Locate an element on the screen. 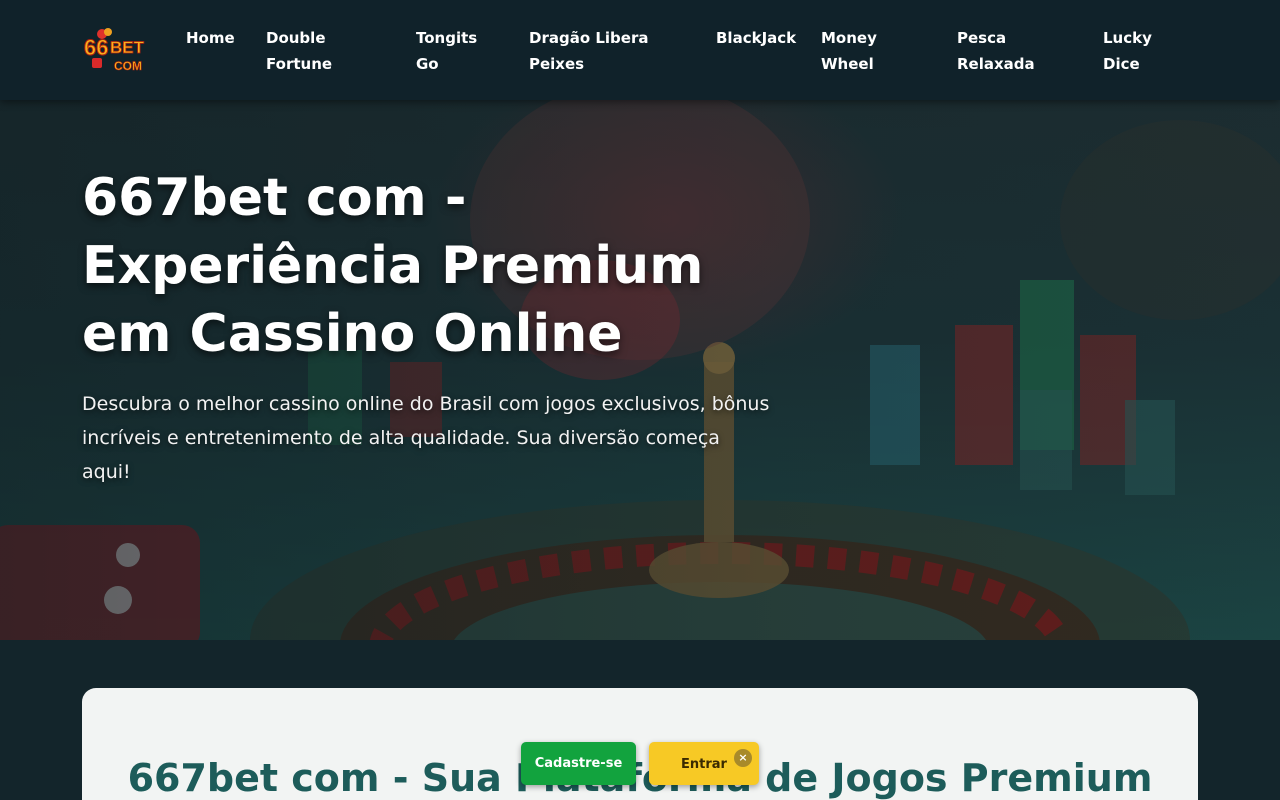  nav-home: Home is located at coordinates (216, 38).